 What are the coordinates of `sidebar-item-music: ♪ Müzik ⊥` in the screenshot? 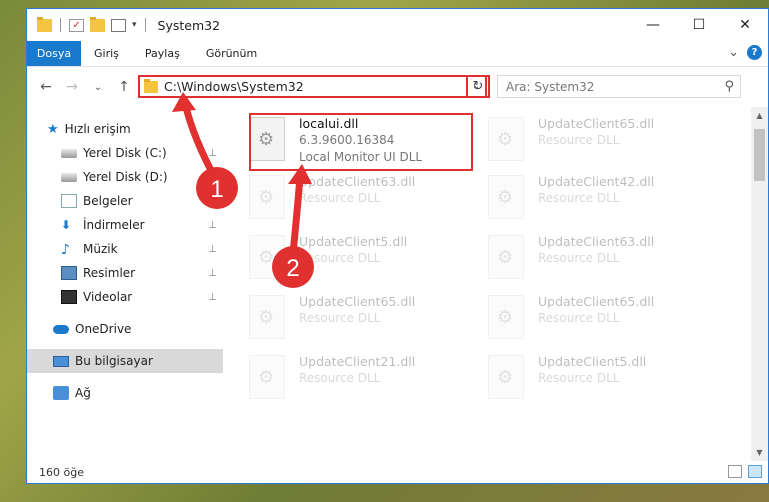 It's located at (125, 249).